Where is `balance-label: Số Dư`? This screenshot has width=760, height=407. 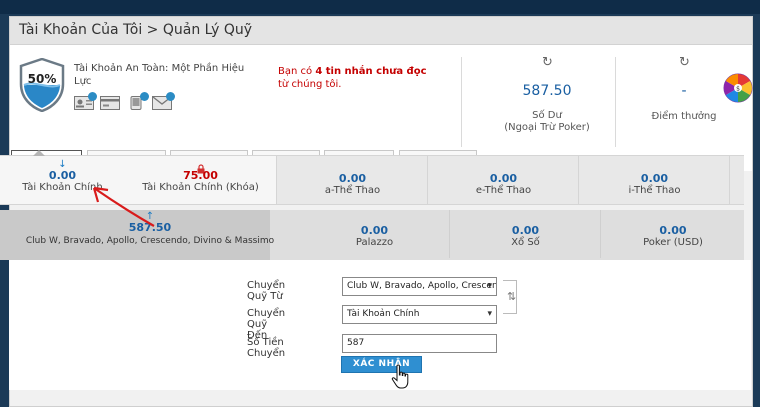
balance-label: Số Dư is located at coordinates (547, 115).